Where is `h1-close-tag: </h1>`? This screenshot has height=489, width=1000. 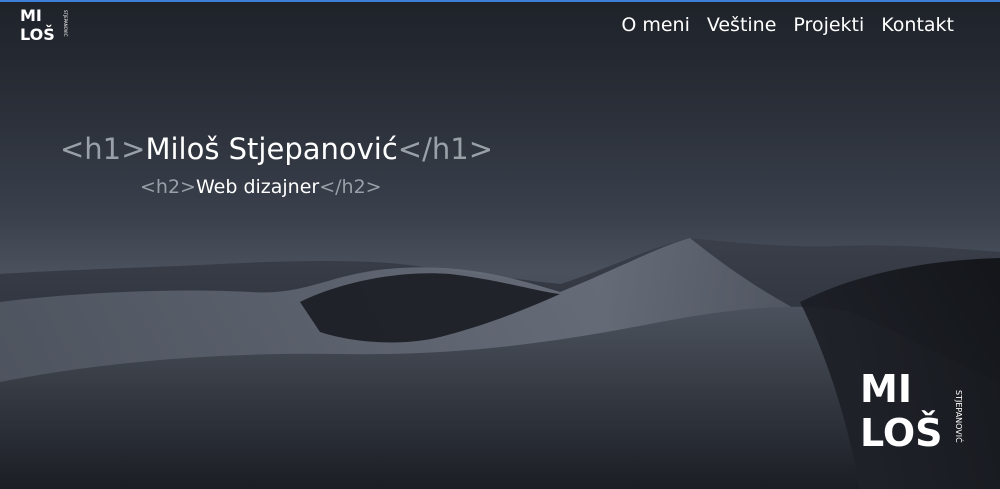
h1-close-tag: </h1> is located at coordinates (445, 149).